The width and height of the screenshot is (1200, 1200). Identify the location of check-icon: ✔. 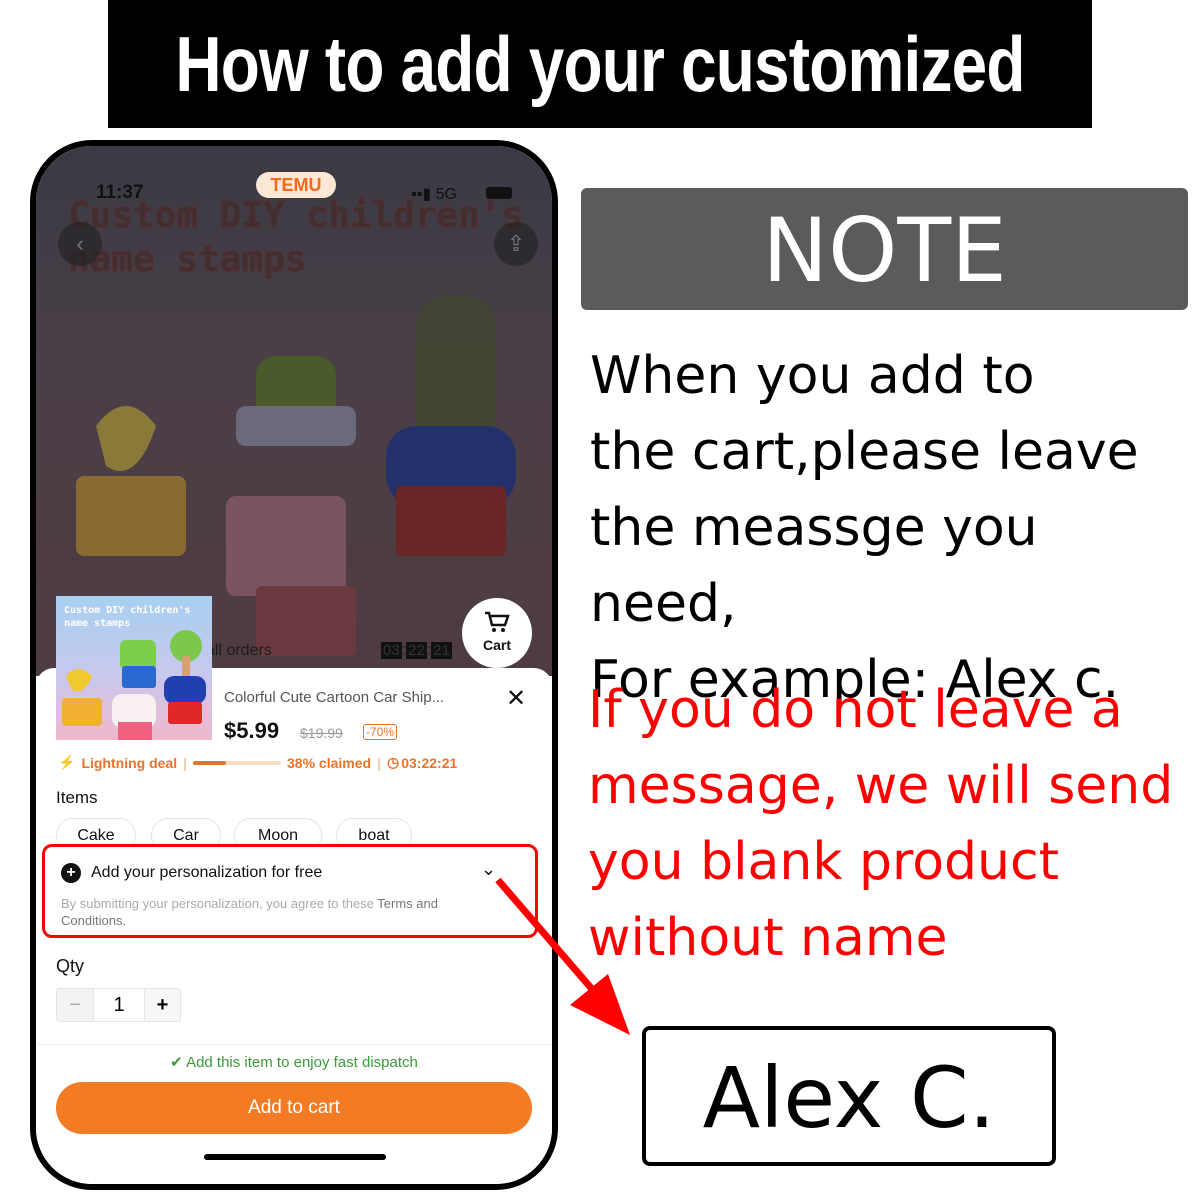
(178, 1062).